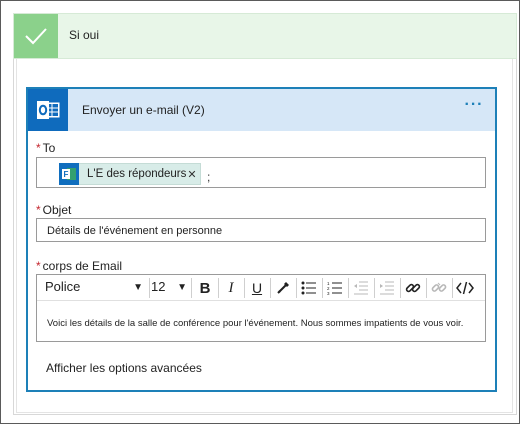 The width and height of the screenshot is (520, 424). I want to click on remove-token-icon: ✕, so click(191, 174).